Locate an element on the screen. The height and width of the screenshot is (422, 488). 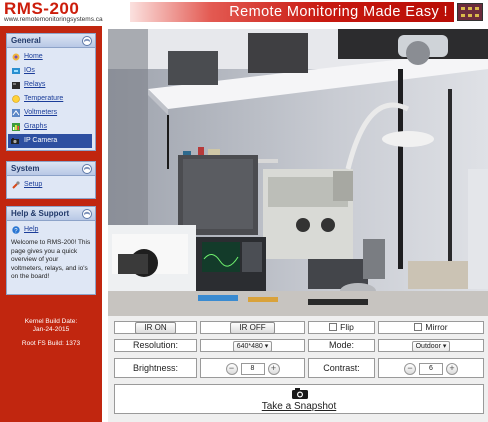
mirror-label: Mirror is located at coordinates (436, 327).